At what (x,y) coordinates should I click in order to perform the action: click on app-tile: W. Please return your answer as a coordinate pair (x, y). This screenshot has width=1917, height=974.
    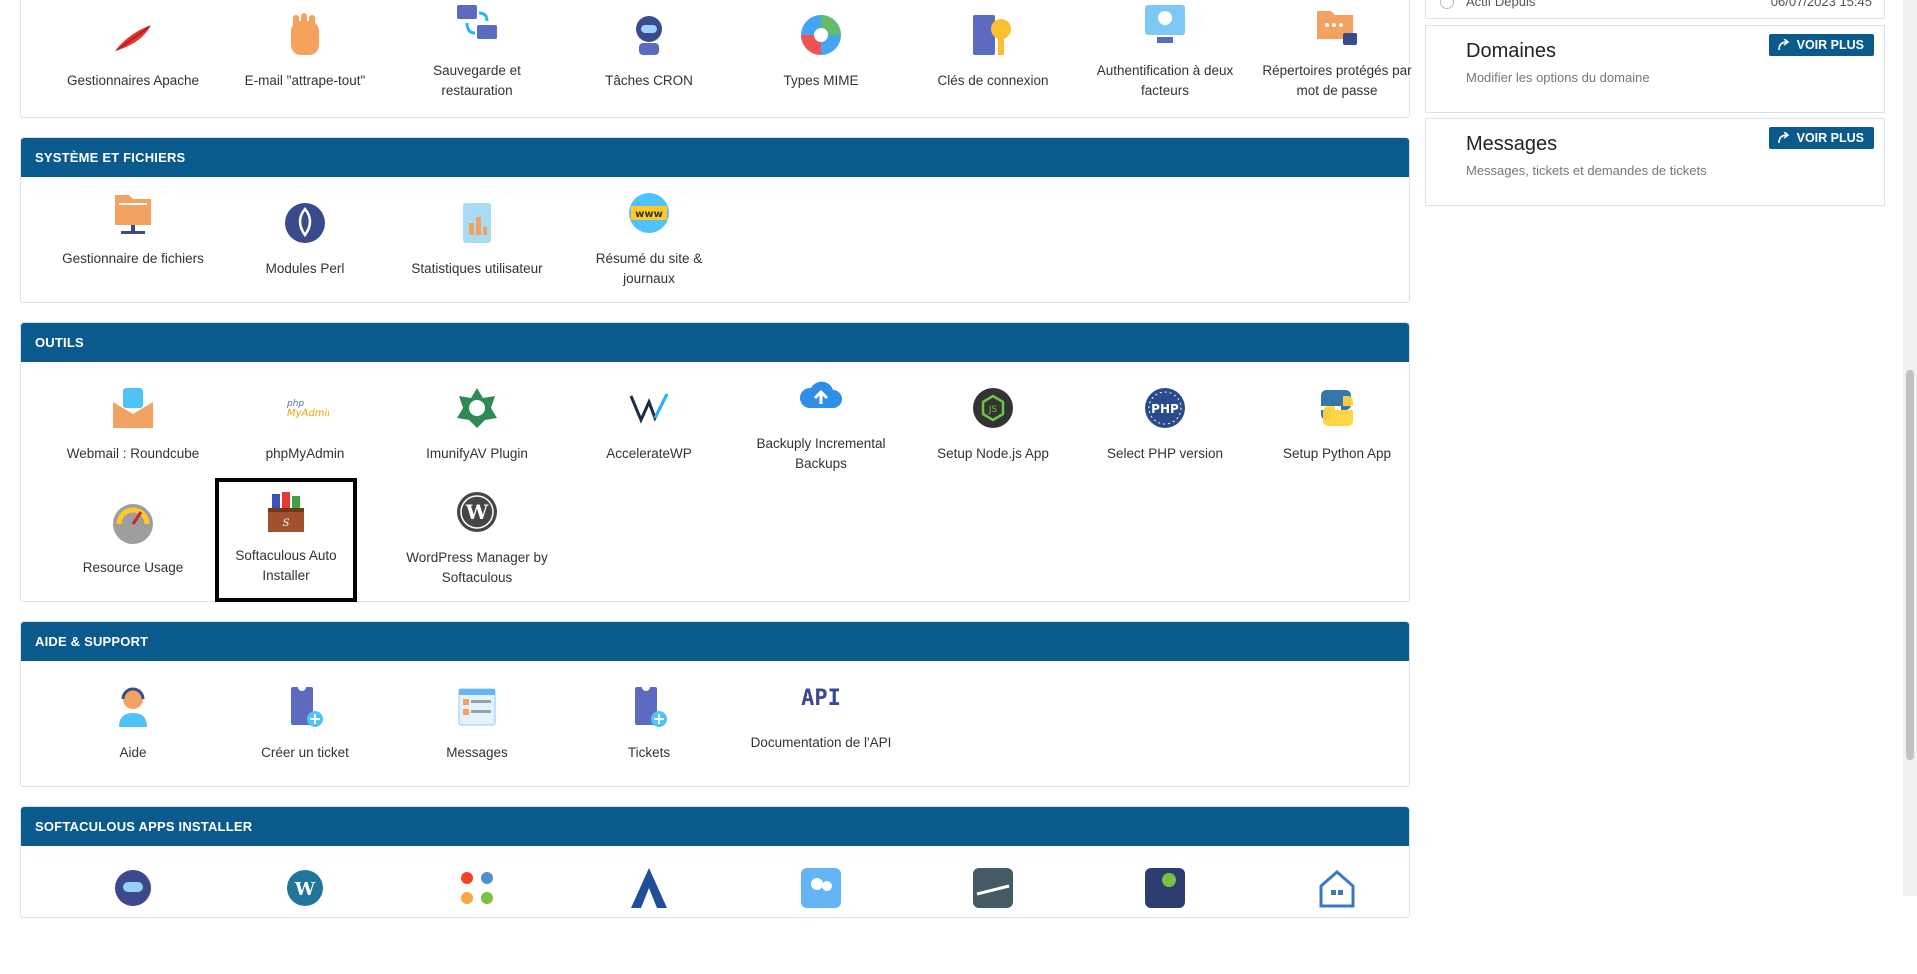
    Looking at the image, I should click on (305, 919).